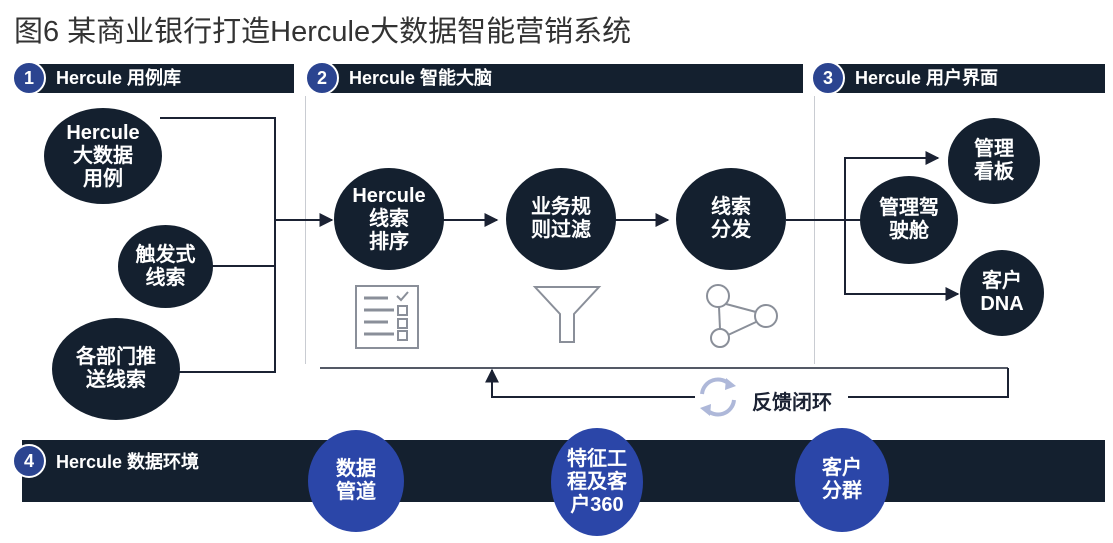  Describe the element at coordinates (387, 317) in the screenshot. I see `checklist-icon` at that location.